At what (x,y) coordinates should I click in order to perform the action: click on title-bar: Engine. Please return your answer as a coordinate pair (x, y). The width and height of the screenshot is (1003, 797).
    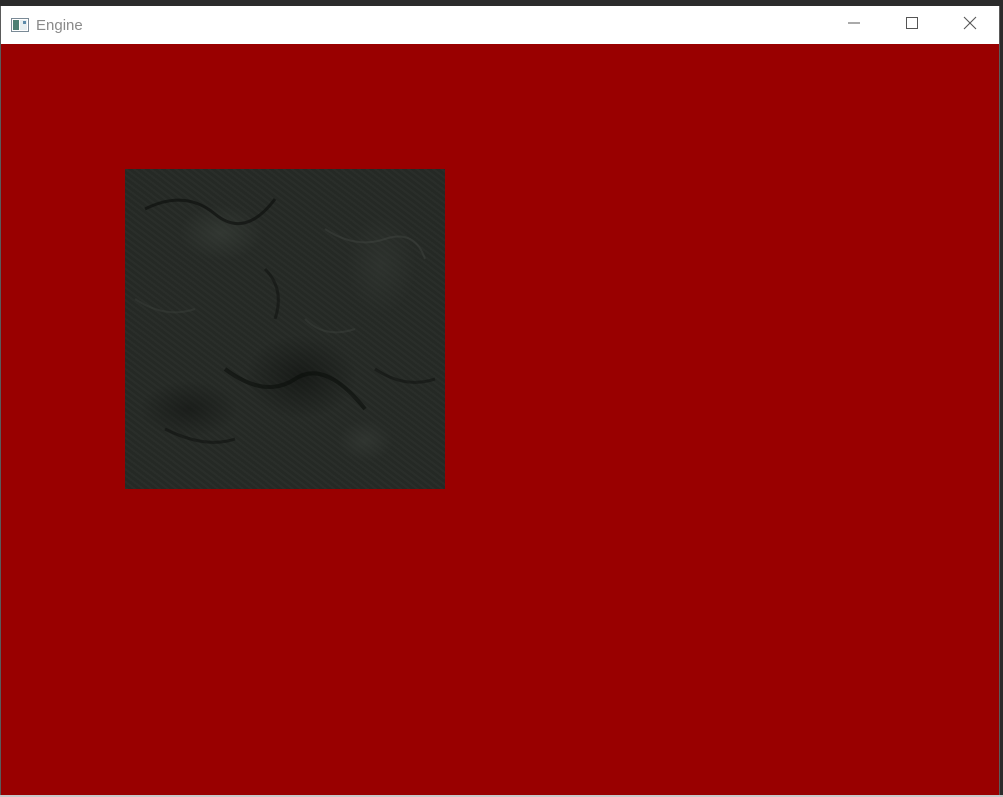
    Looking at the image, I should click on (500, 25).